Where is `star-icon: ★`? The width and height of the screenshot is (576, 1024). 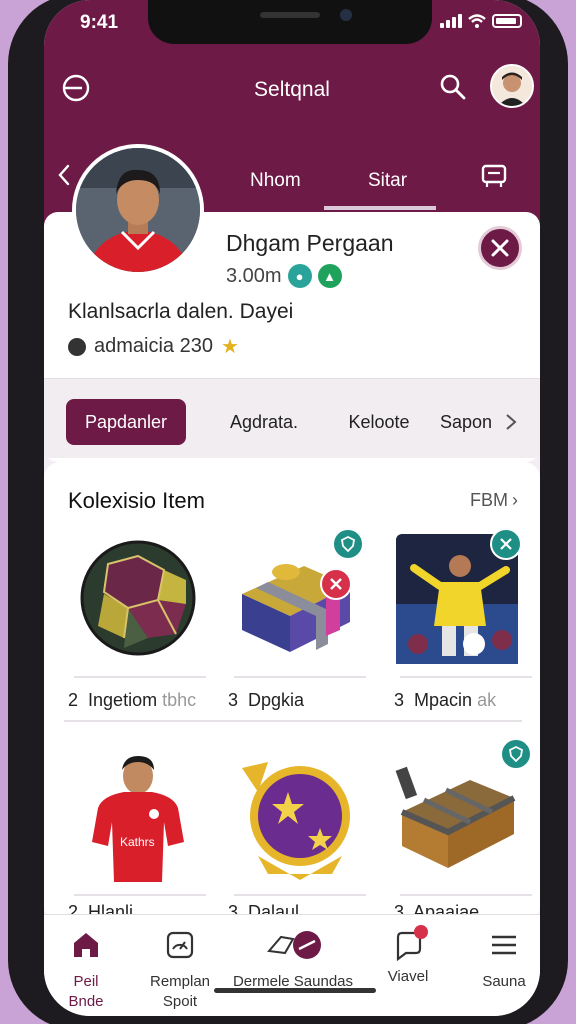 star-icon: ★ is located at coordinates (229, 347).